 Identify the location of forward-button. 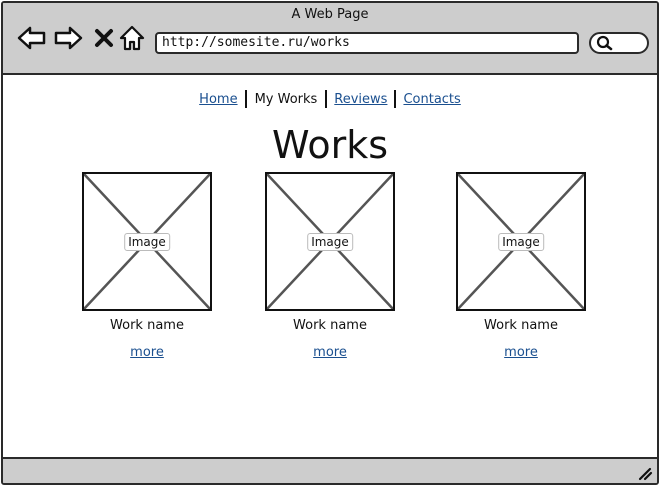
(68, 38).